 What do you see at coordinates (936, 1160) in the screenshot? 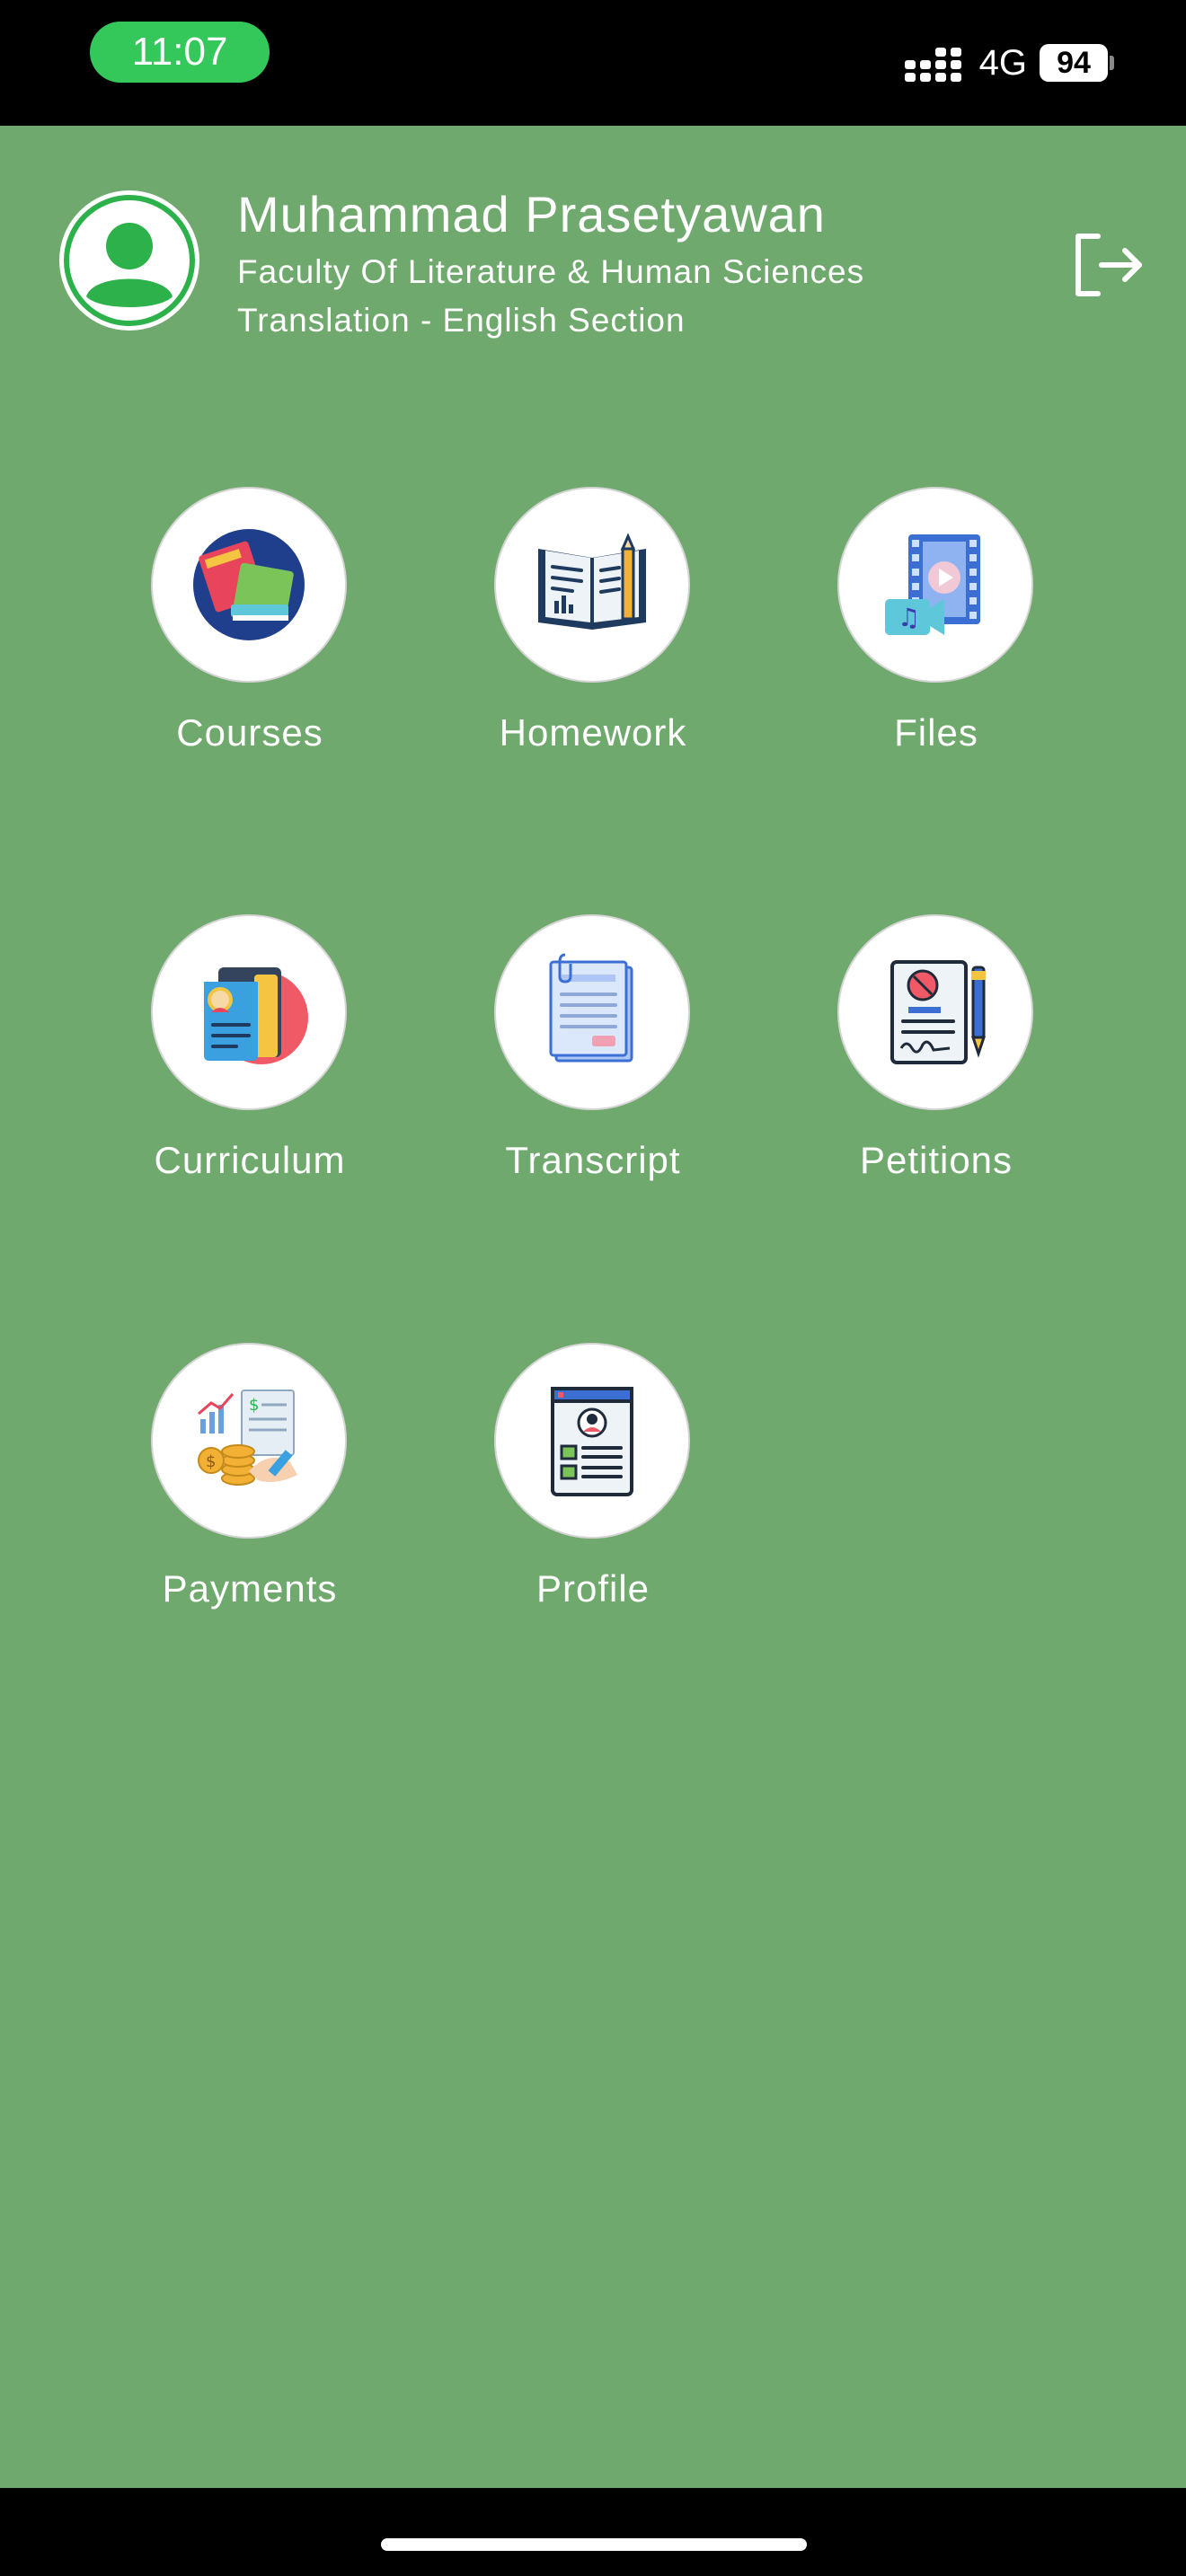
I see `menu-label: Petitions` at bounding box center [936, 1160].